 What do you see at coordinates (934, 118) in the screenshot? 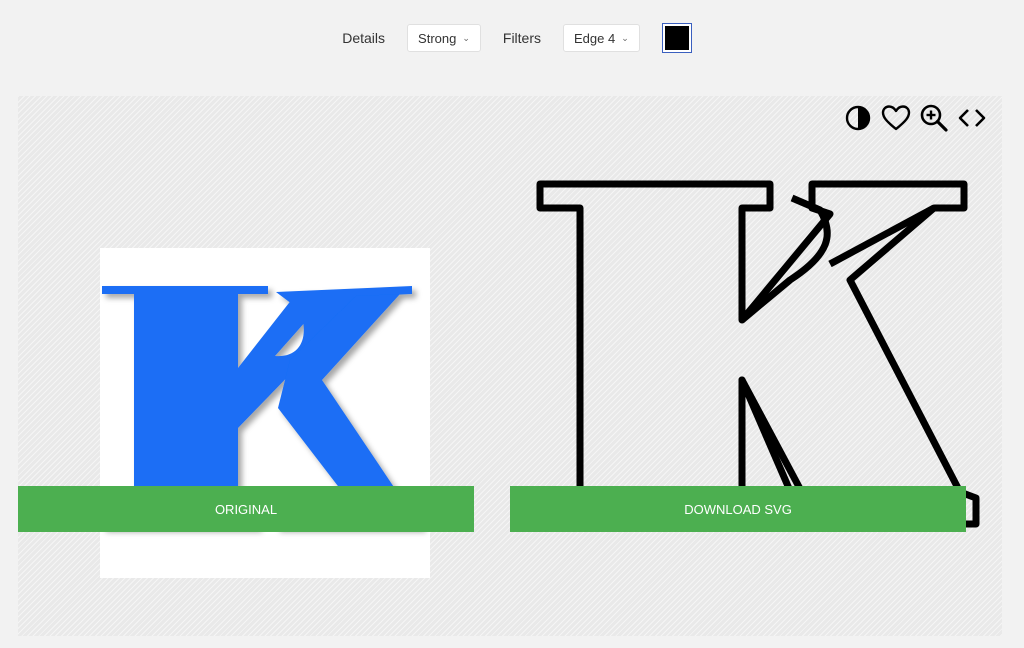
I see `zoom-in-icon` at bounding box center [934, 118].